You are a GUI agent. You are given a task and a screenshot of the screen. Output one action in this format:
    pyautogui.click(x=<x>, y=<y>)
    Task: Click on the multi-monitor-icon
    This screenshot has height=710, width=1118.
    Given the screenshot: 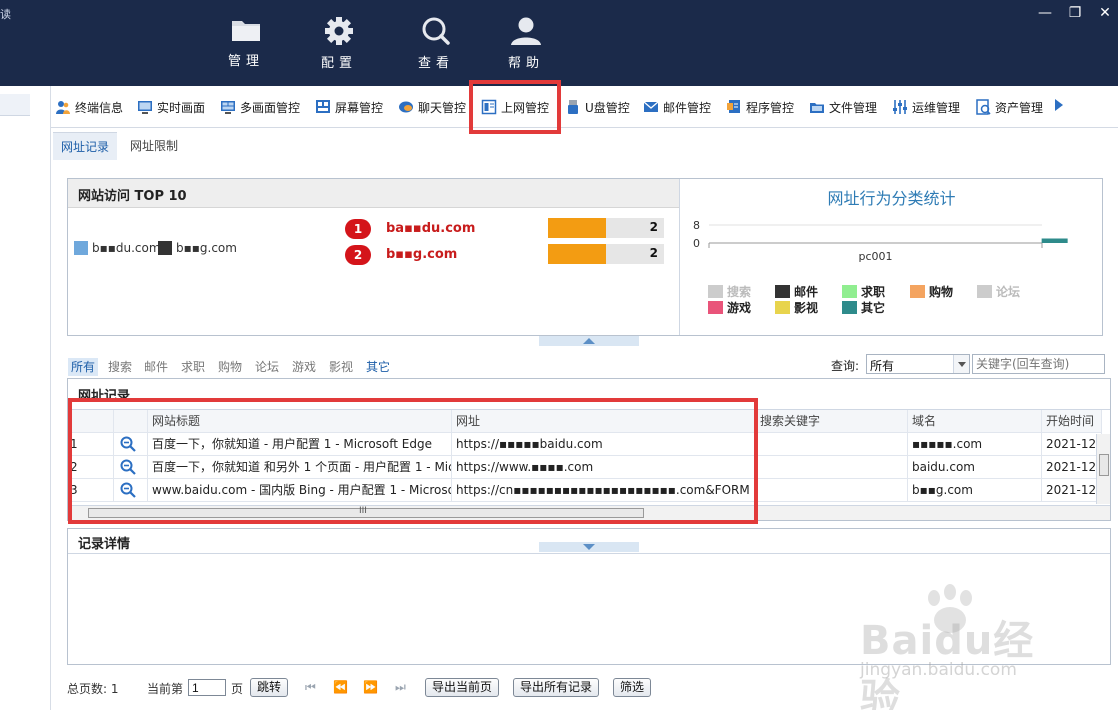 What is the action you would take?
    pyautogui.click(x=228, y=107)
    